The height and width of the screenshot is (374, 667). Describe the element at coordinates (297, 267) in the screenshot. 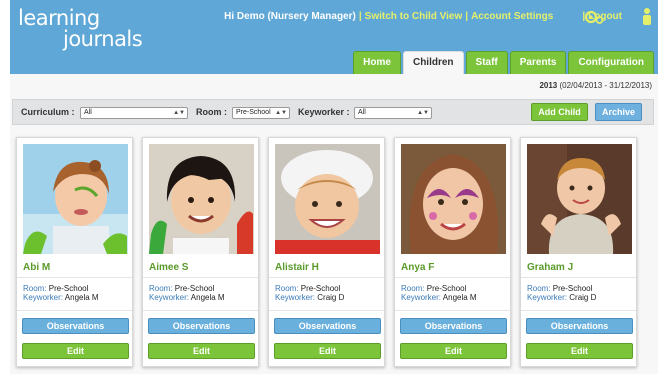

I see `child-name: Alistair H` at that location.